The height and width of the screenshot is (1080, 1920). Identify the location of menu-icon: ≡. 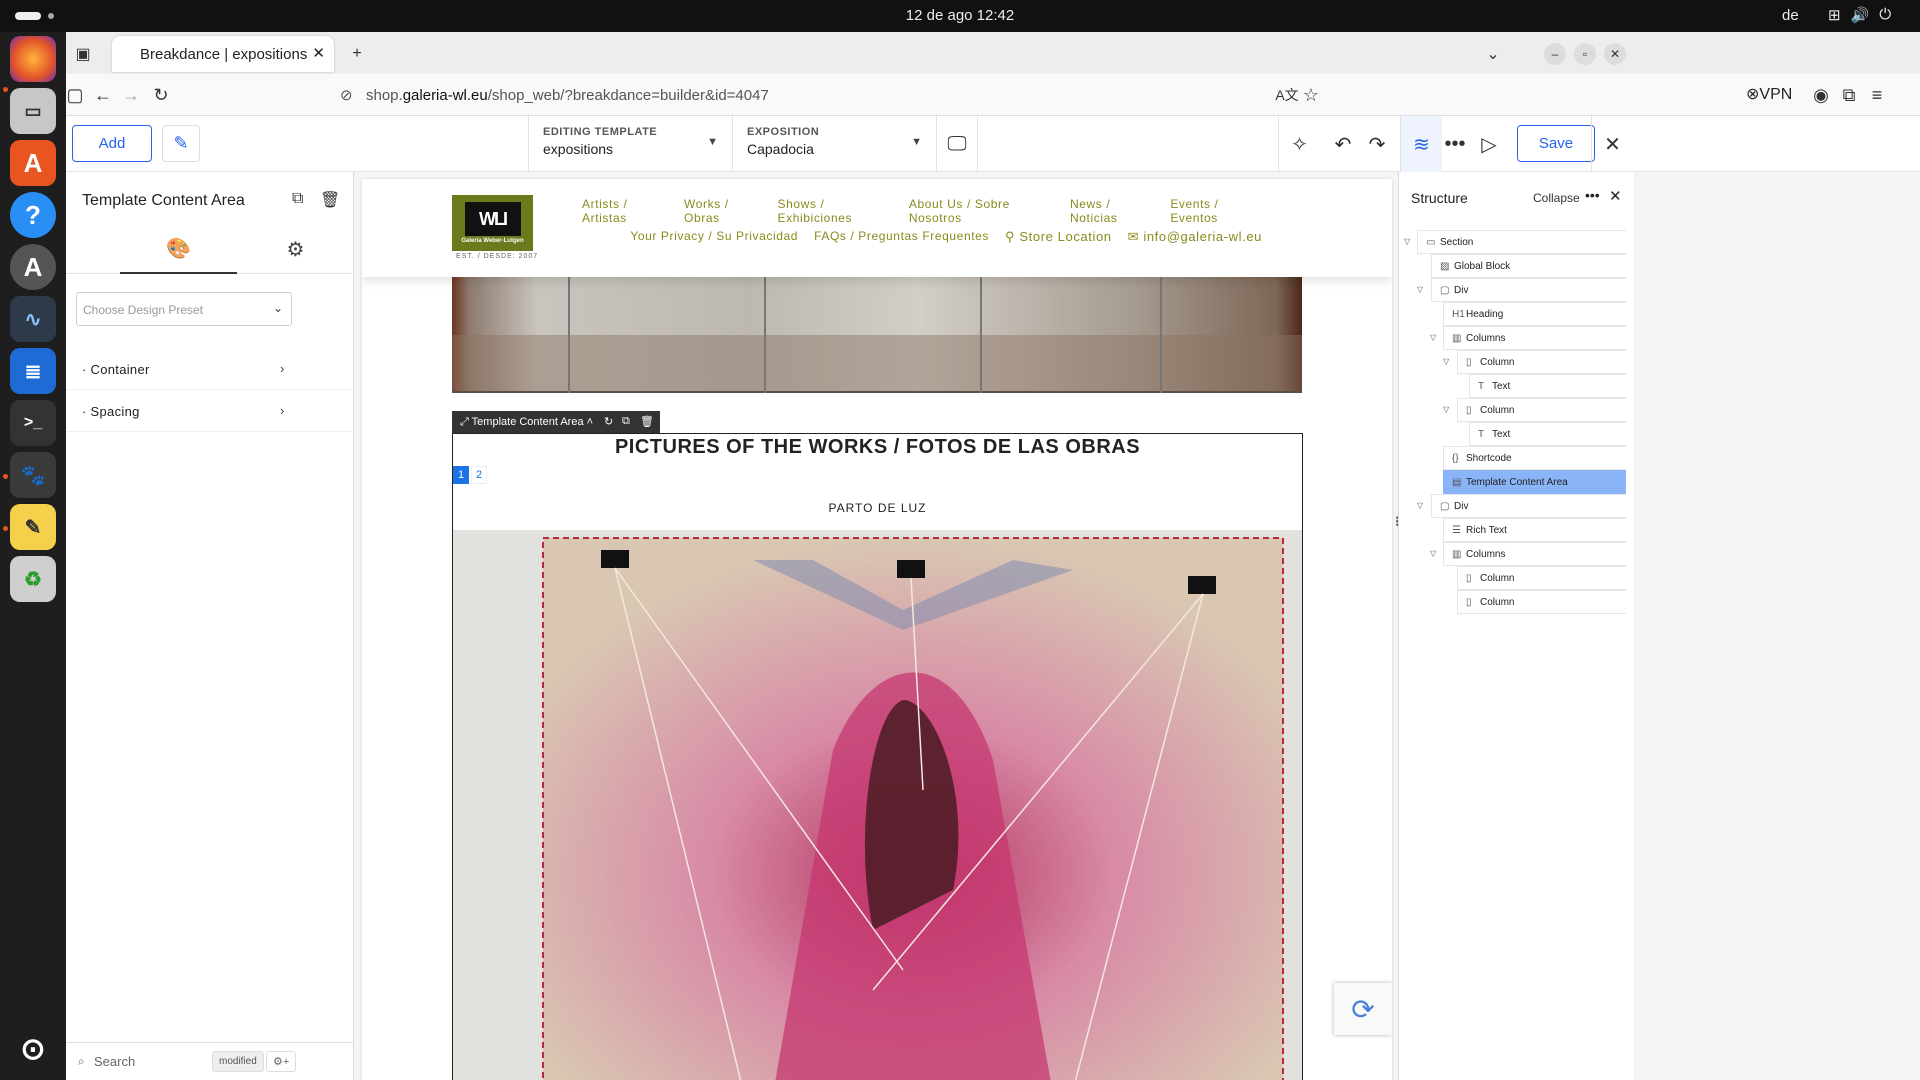
(1877, 95).